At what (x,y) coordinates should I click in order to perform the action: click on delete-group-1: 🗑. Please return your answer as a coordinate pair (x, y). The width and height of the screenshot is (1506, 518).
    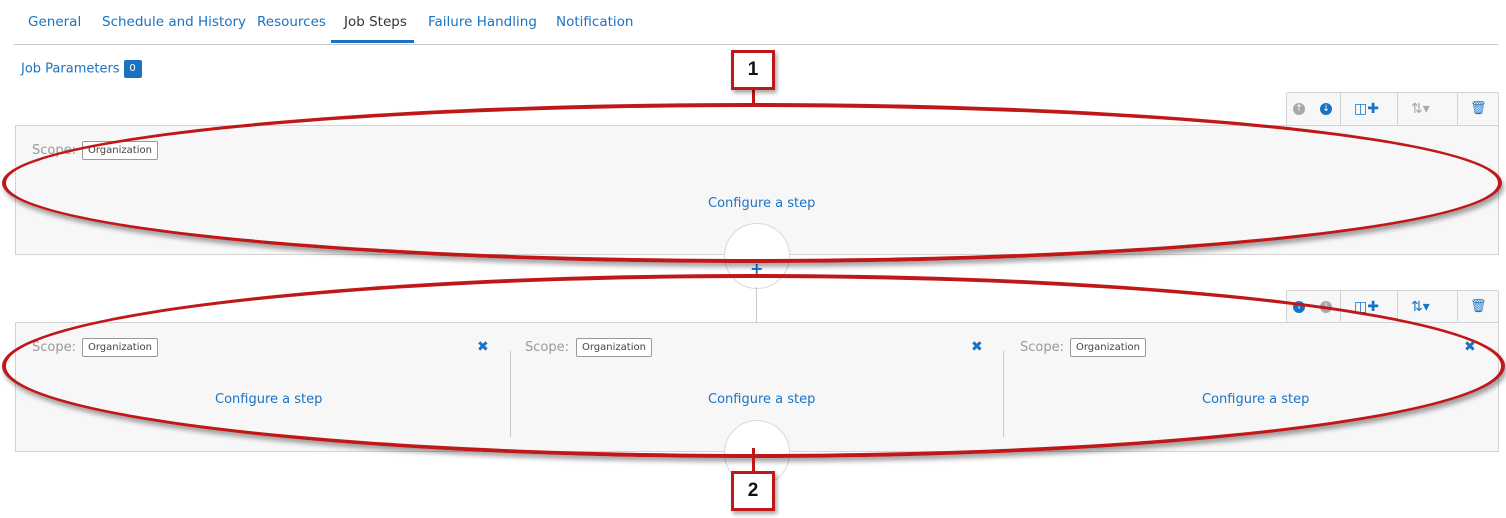
    Looking at the image, I should click on (1477, 109).